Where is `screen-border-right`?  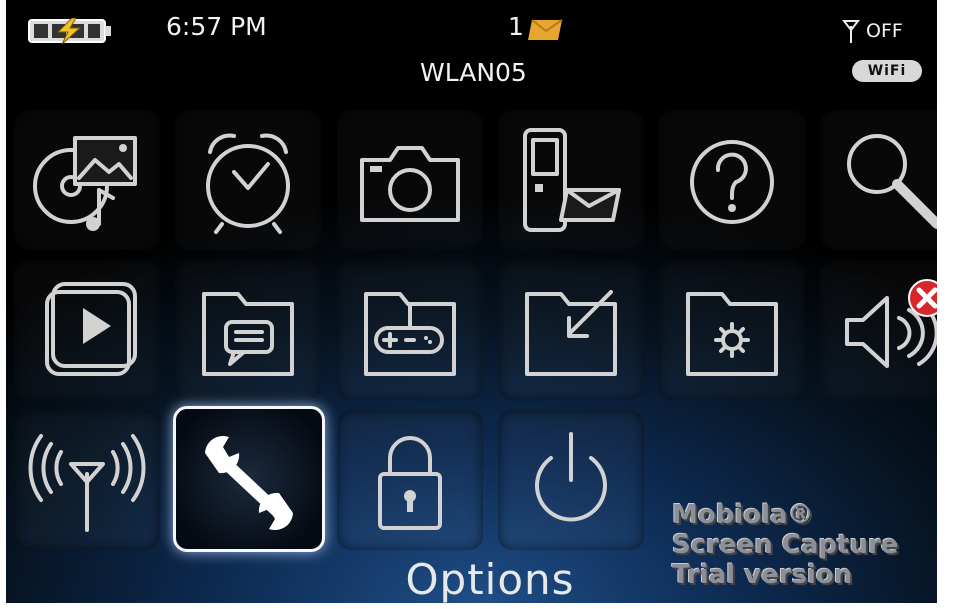
screen-border-right is located at coordinates (948, 304).